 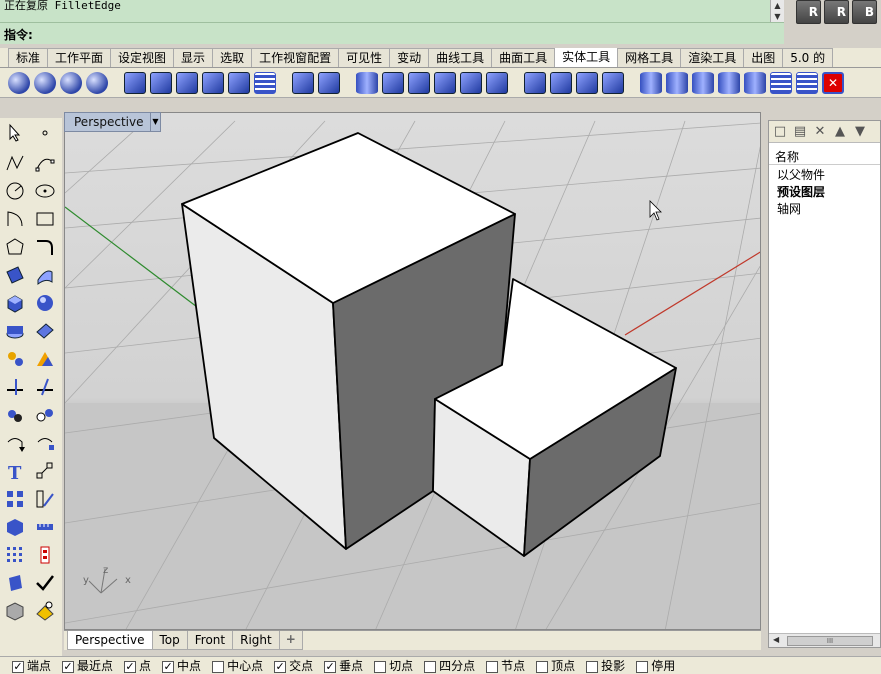 What do you see at coordinates (364, 57) in the screenshot?
I see `tab-6: 可见性` at bounding box center [364, 57].